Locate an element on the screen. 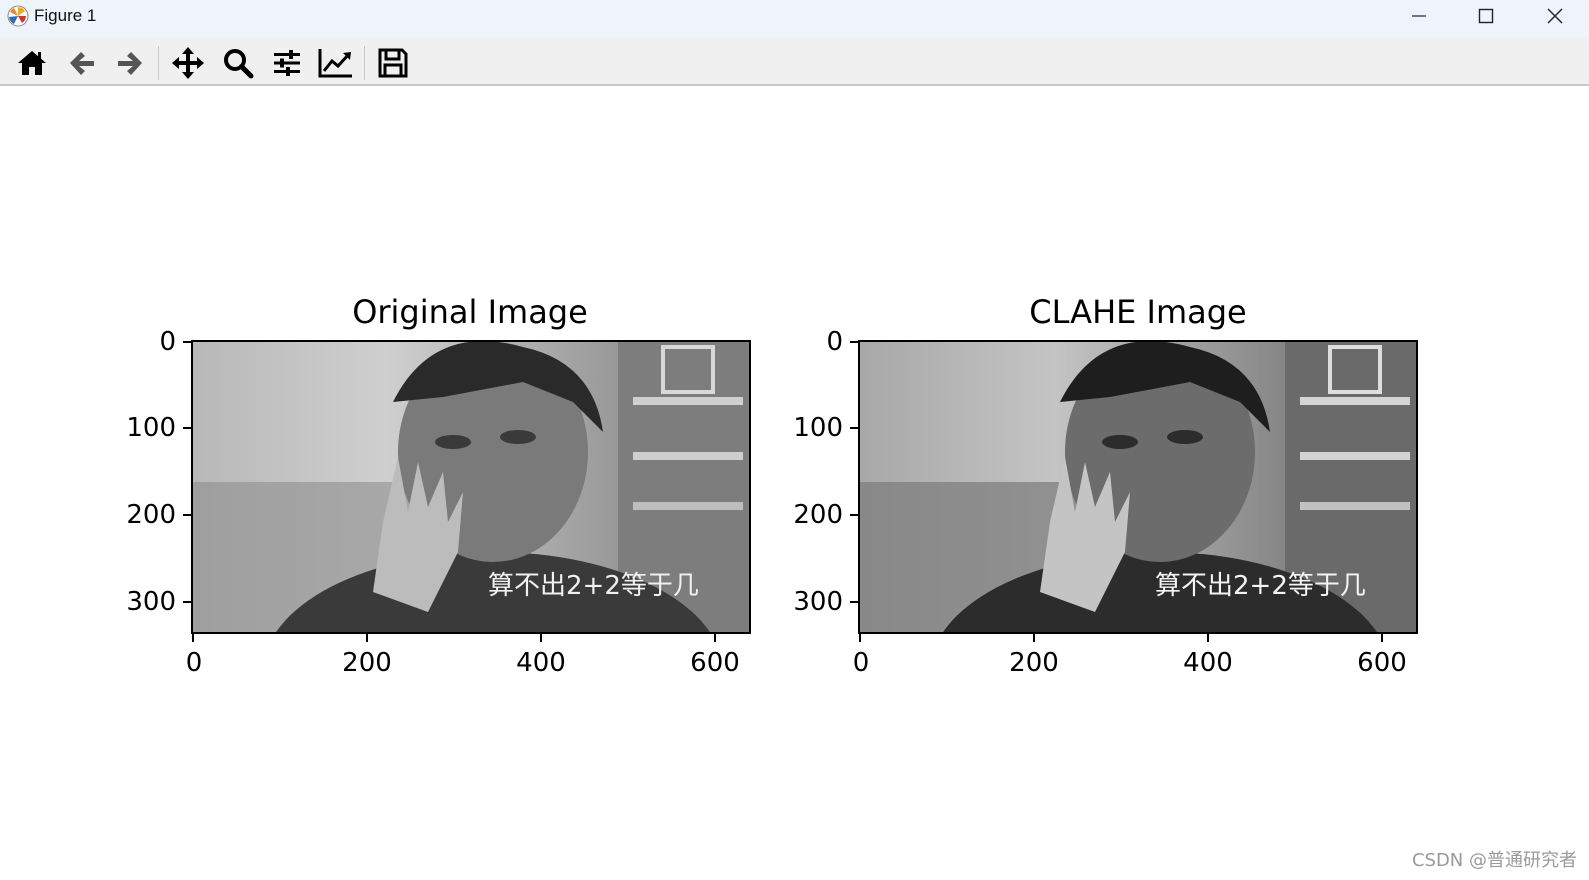  maximize-icon is located at coordinates (1486, 16).